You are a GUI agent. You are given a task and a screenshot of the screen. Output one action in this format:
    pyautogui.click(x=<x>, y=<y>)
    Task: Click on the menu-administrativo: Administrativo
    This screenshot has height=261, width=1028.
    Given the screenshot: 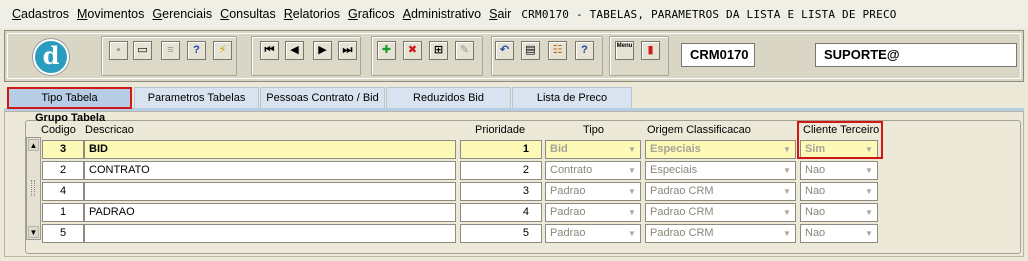 What is the action you would take?
    pyautogui.click(x=442, y=14)
    